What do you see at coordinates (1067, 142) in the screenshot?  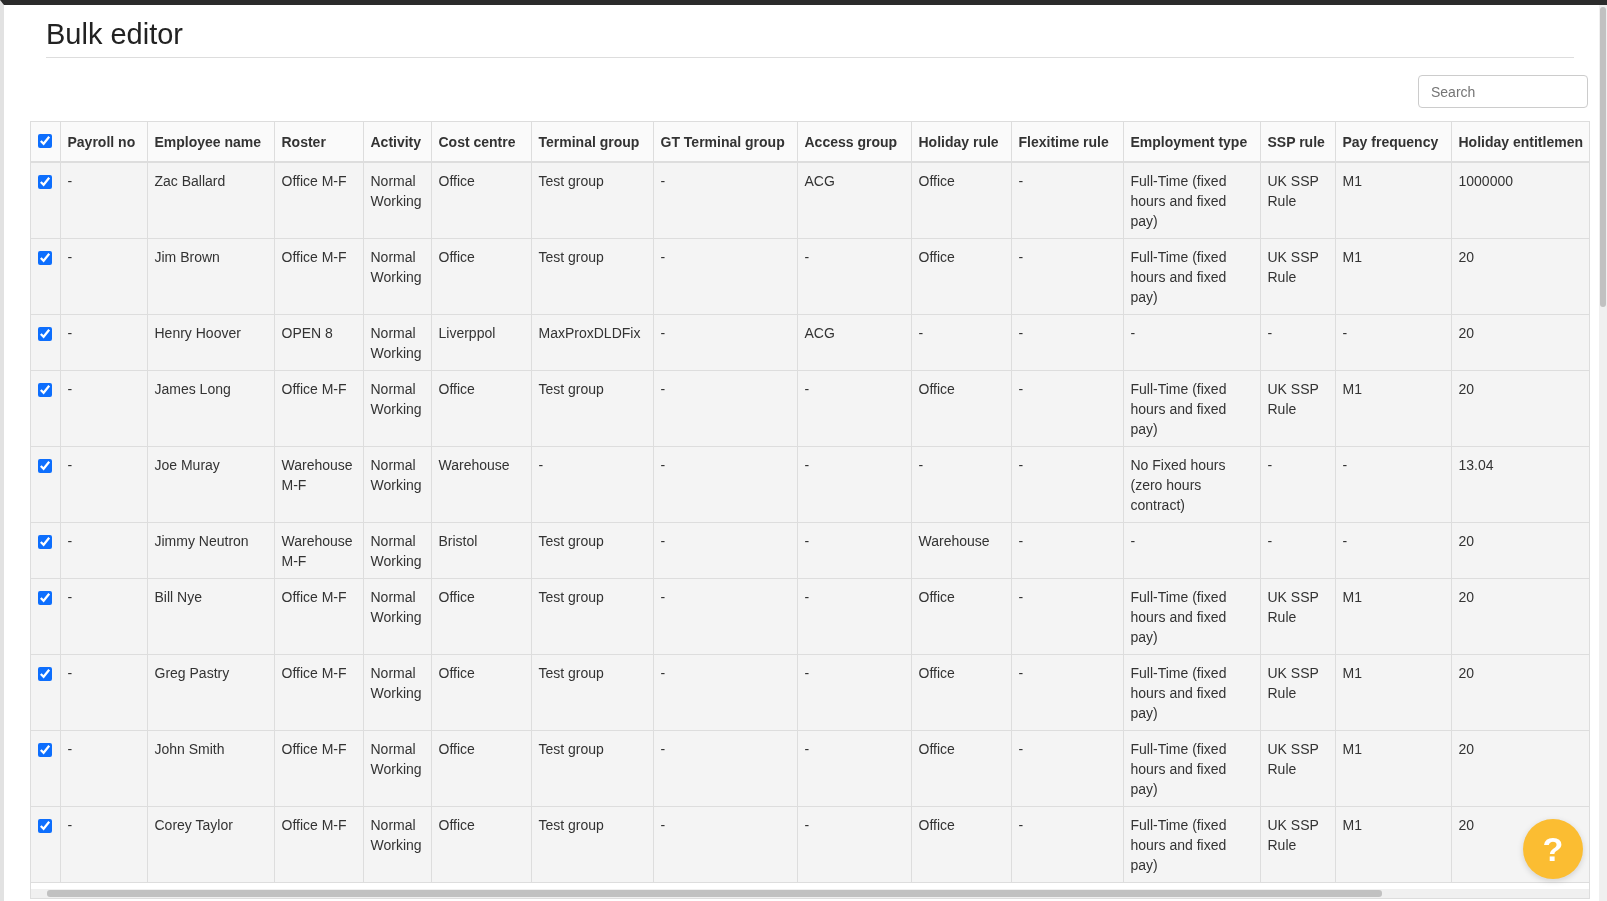 I see `column-header: Flexitime rule` at bounding box center [1067, 142].